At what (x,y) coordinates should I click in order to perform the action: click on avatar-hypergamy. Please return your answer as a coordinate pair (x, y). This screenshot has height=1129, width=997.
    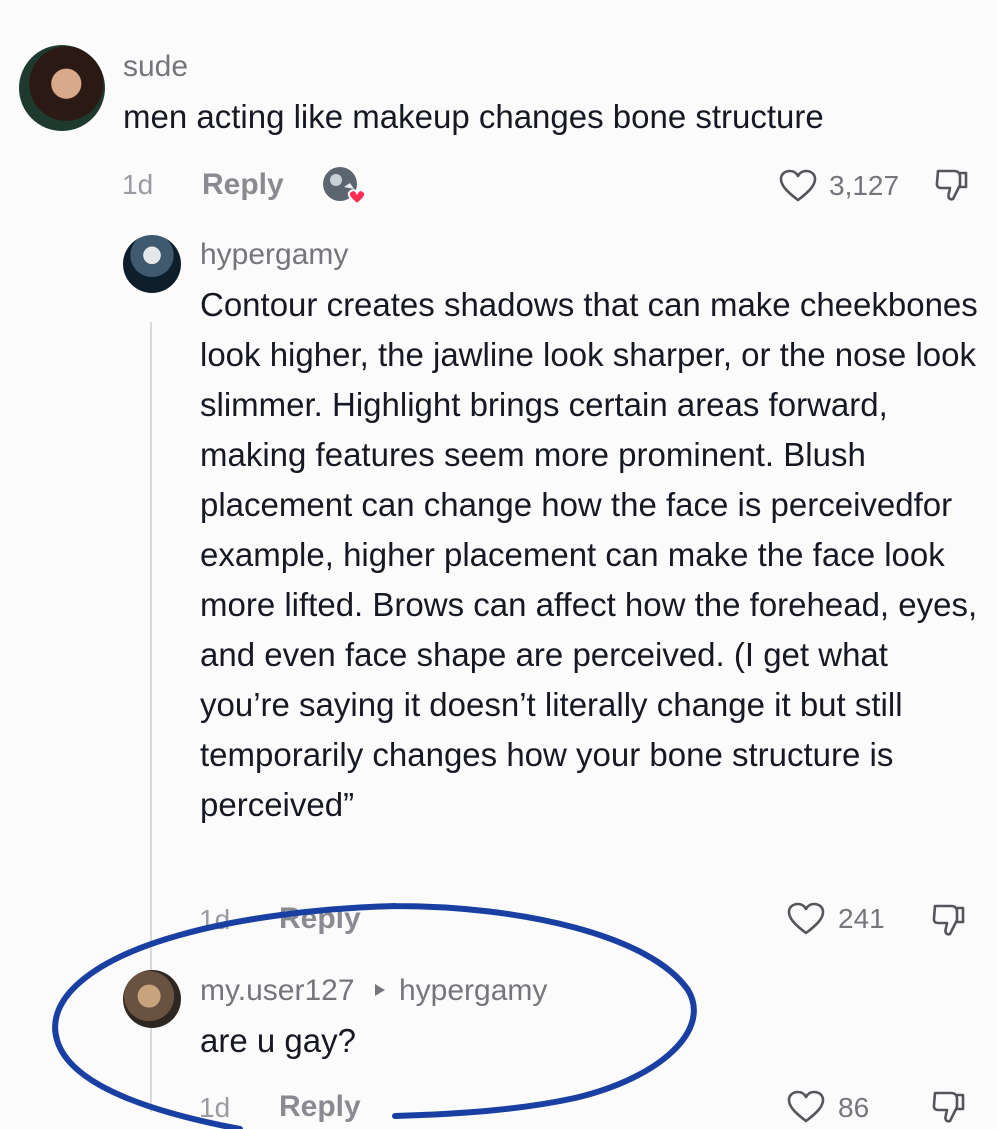
    Looking at the image, I should click on (152, 264).